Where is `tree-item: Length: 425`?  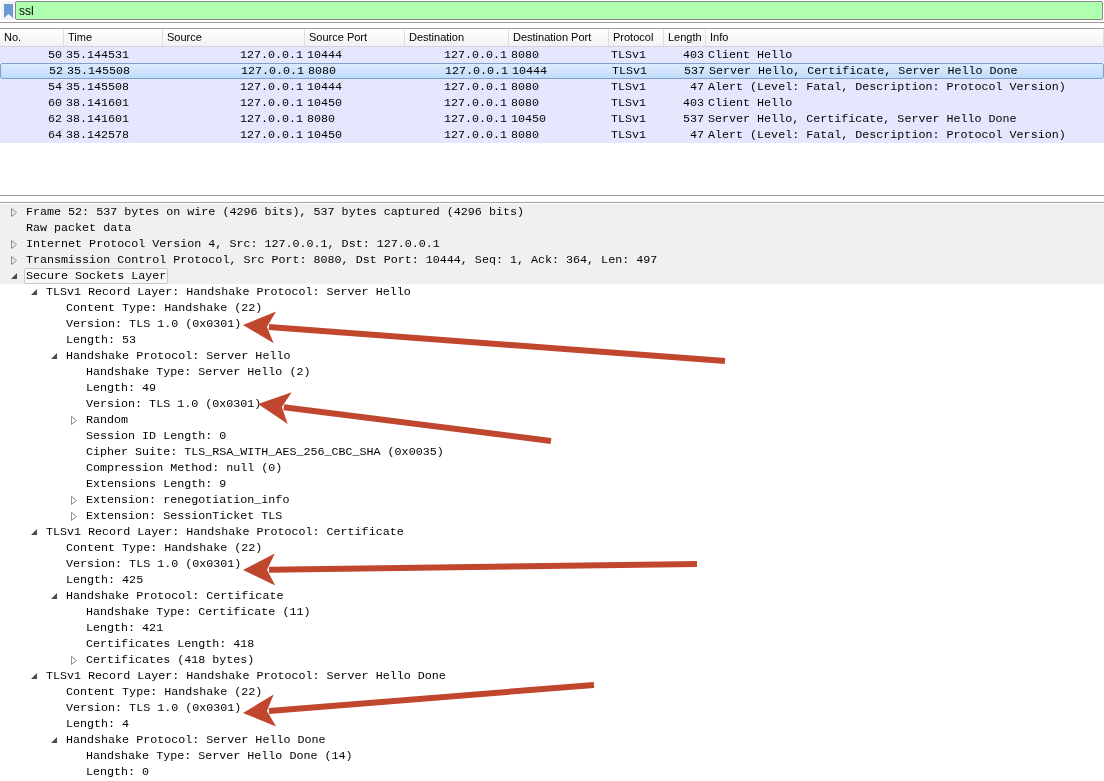 tree-item: Length: 425 is located at coordinates (105, 580).